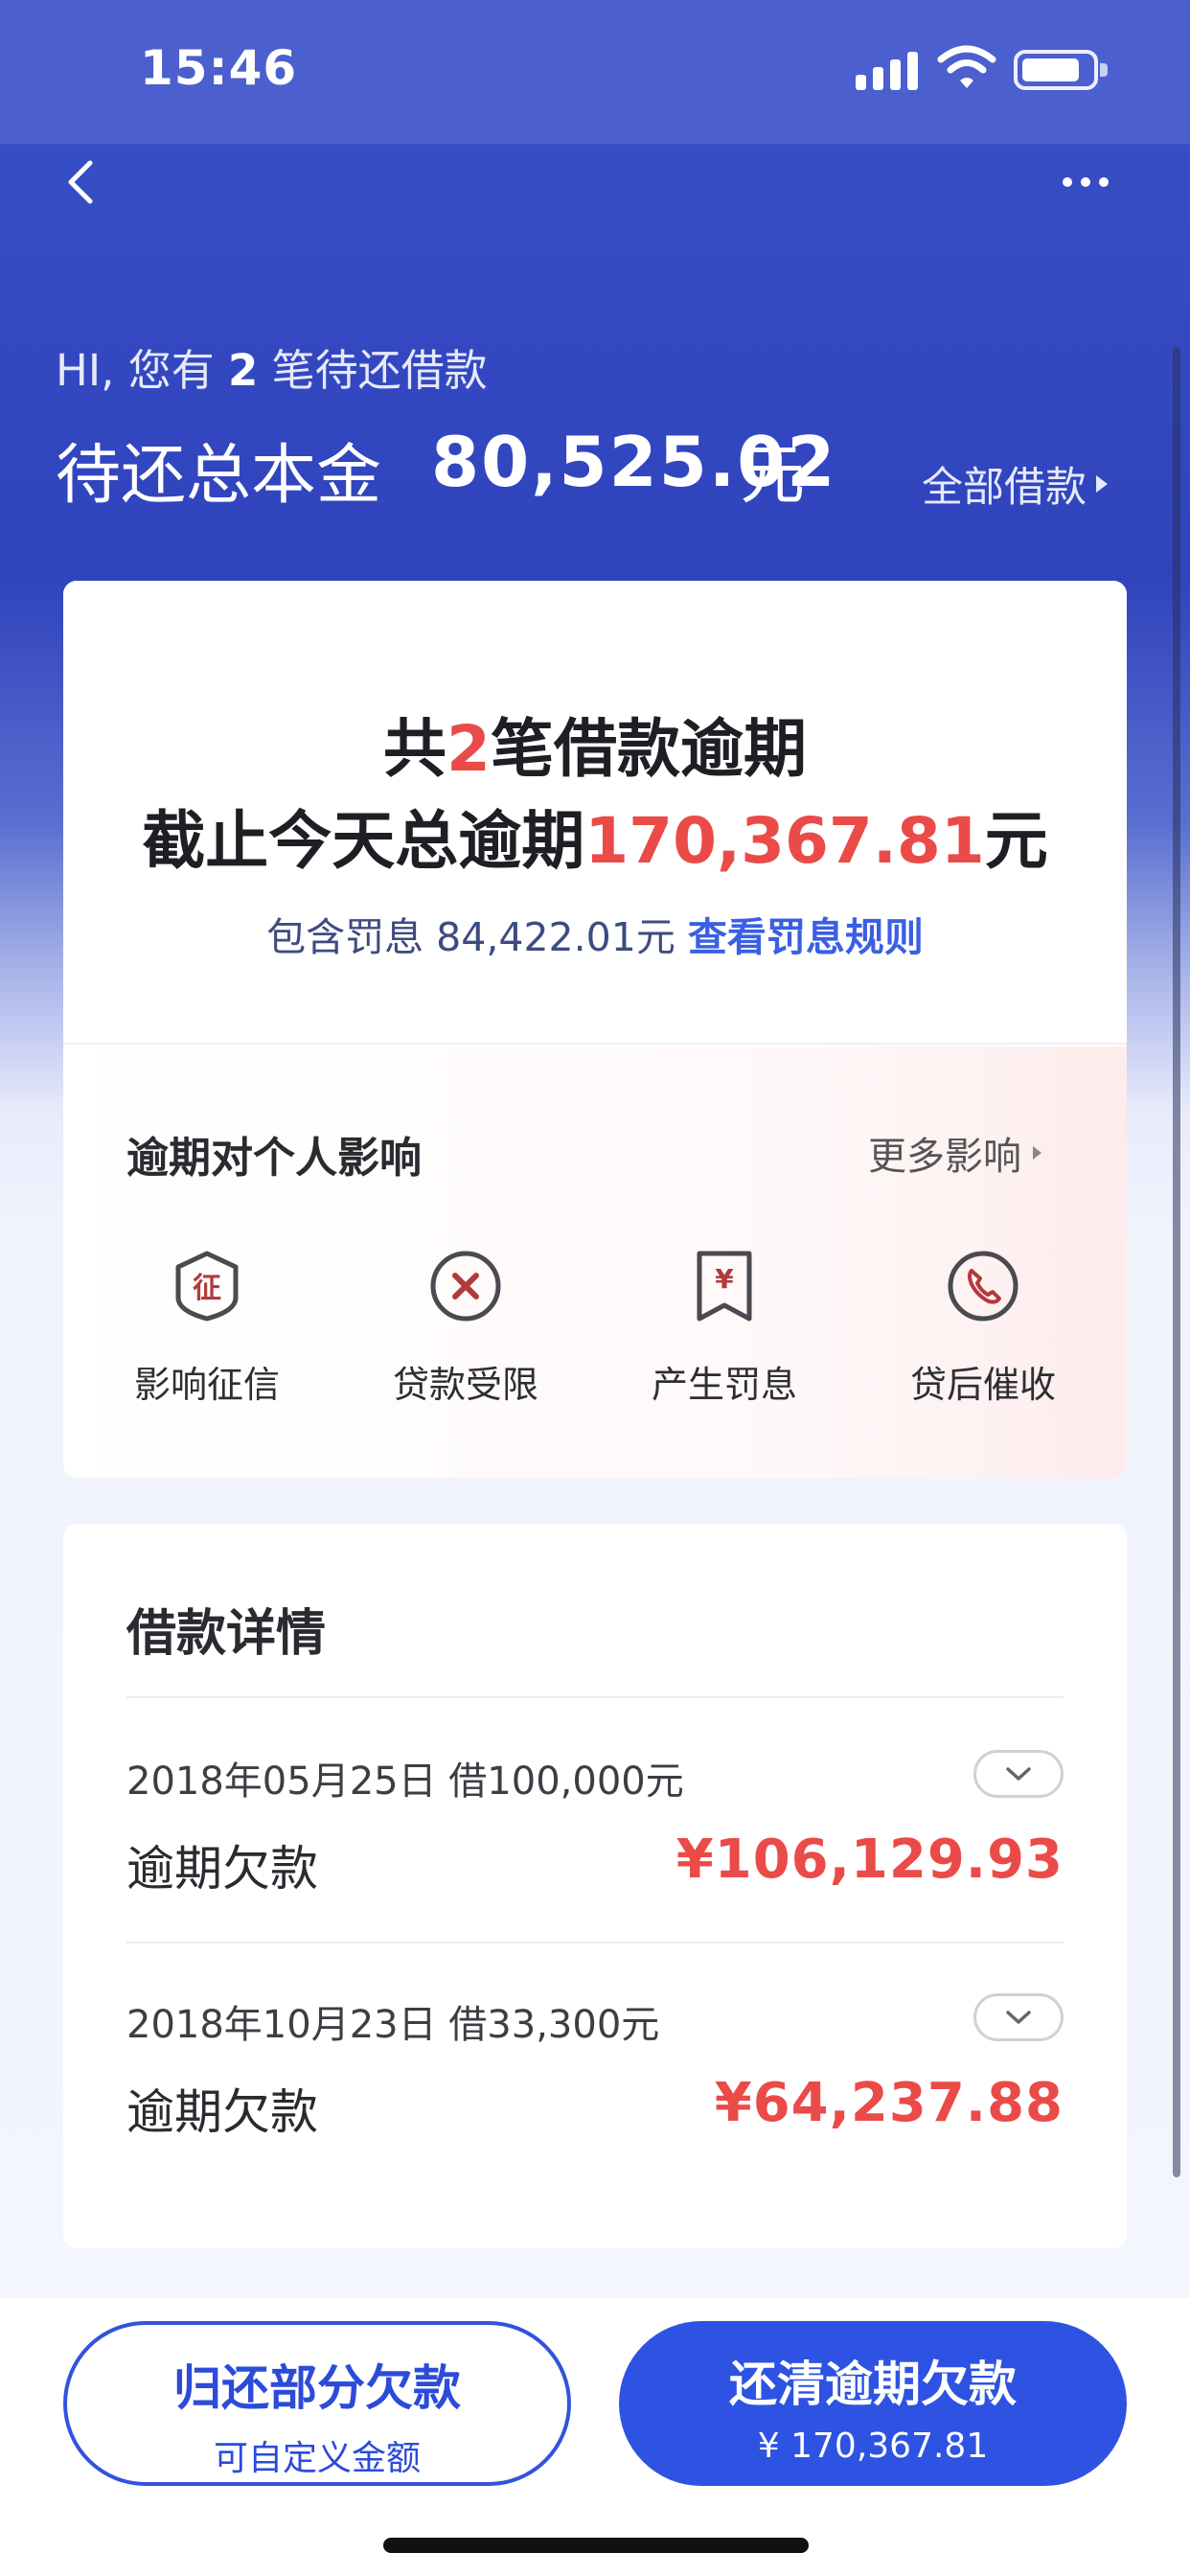 Image resolution: width=1190 pixels, height=2576 pixels. Describe the element at coordinates (945, 1157) in the screenshot. I see `more-impact-label: 更多影响` at that location.